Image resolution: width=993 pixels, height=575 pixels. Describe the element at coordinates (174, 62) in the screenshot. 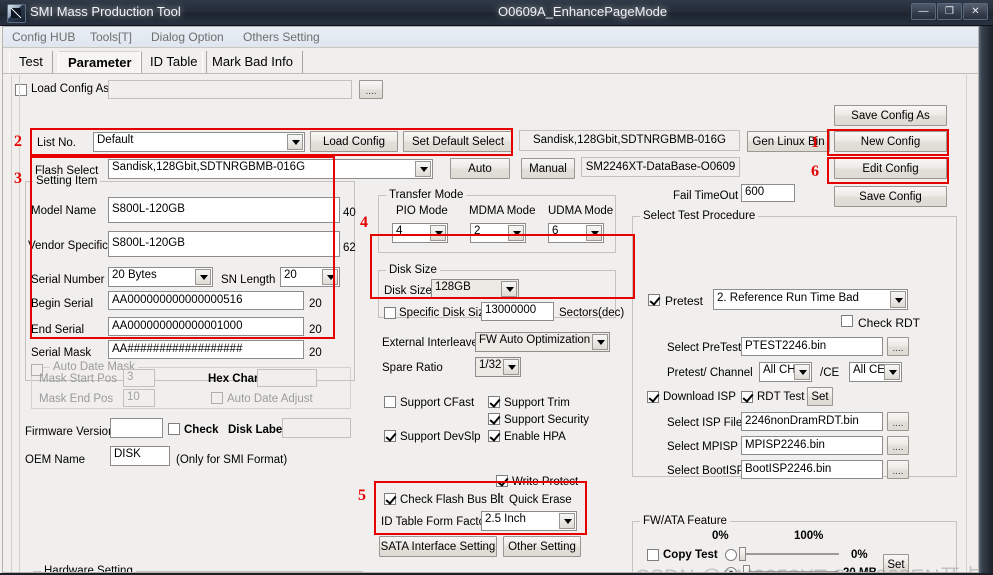

I see `tab-id-table: ID Table` at that location.